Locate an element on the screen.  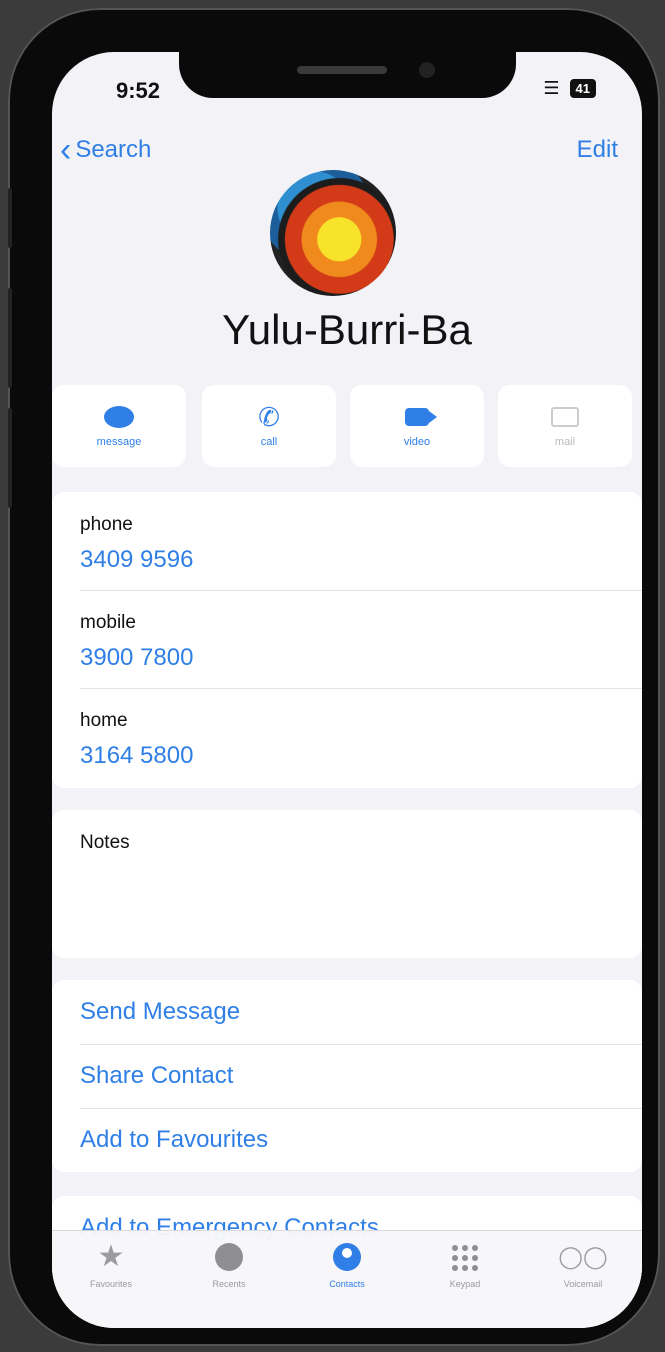
action-buttons: message ✆ call video mail is located at coordinates (347, 426).